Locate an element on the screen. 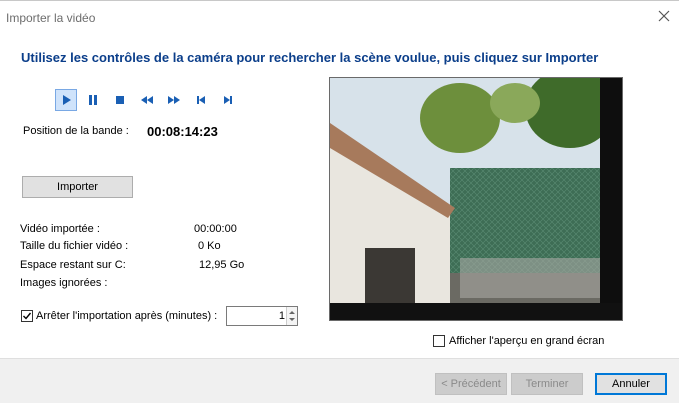 The width and height of the screenshot is (679, 403). step-back-button is located at coordinates (201, 100).